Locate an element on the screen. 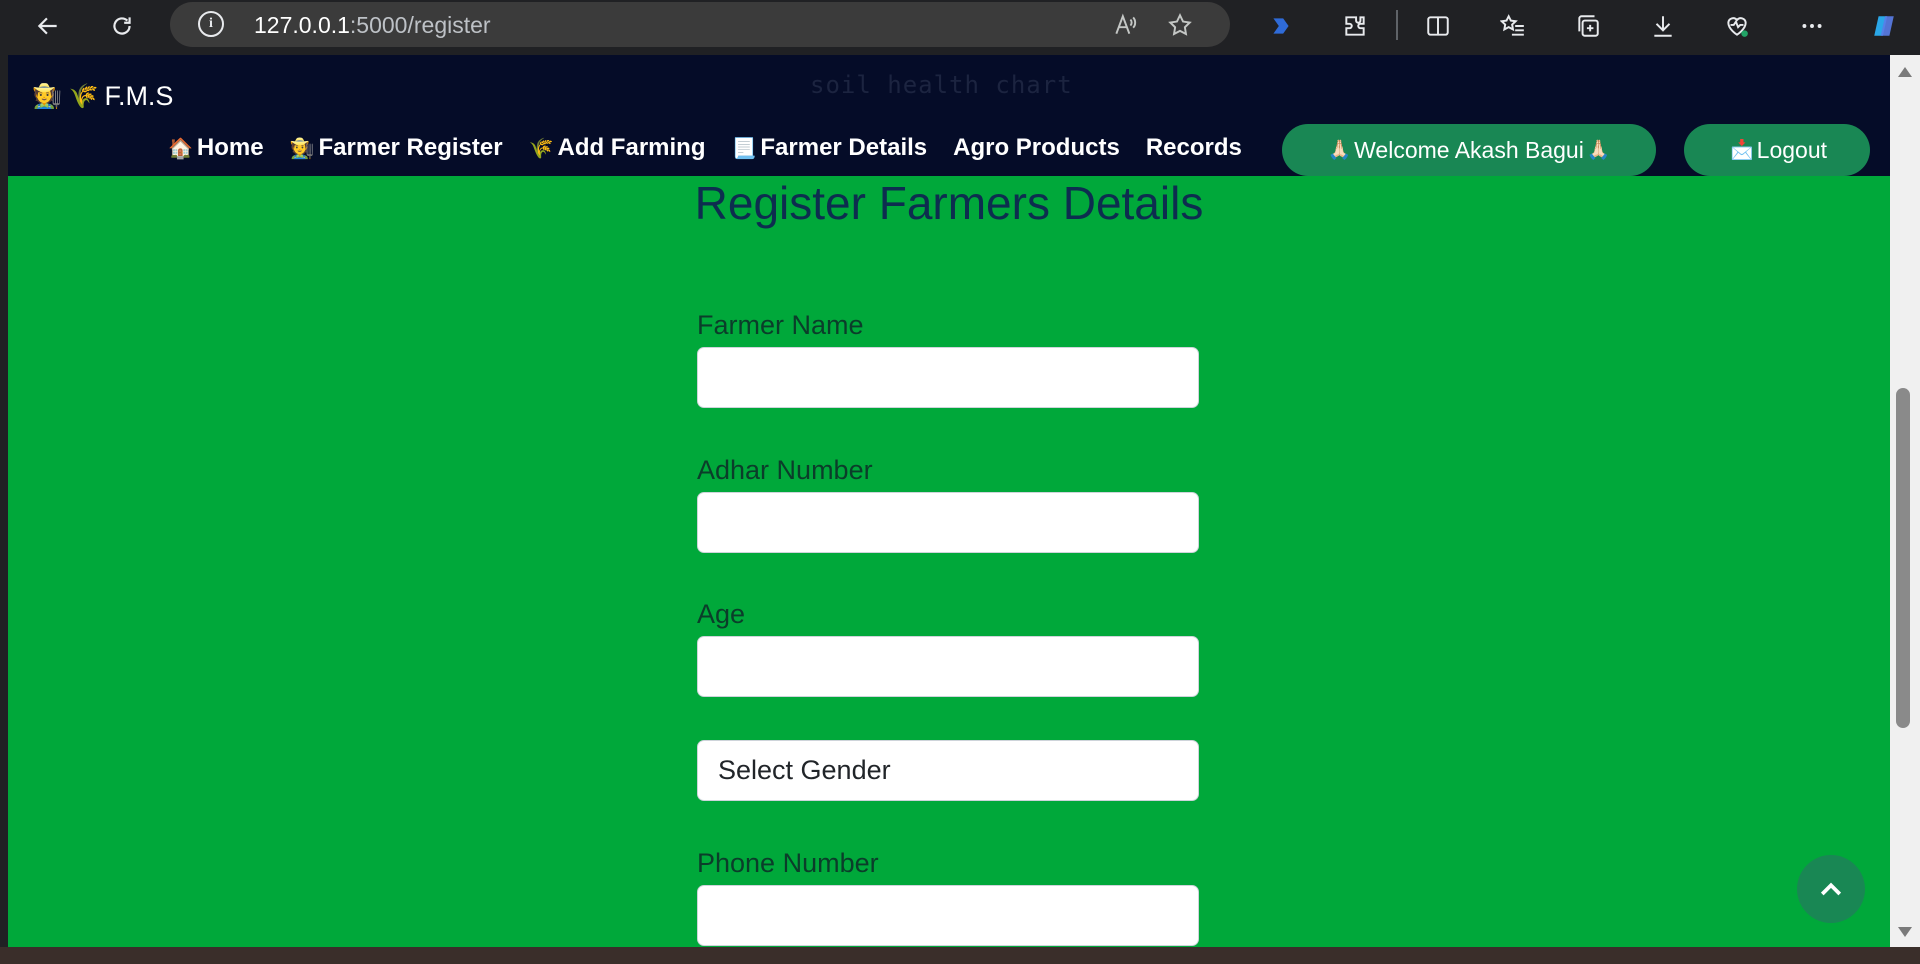 This screenshot has width=1920, height=964. downloads-icon is located at coordinates (1663, 26).